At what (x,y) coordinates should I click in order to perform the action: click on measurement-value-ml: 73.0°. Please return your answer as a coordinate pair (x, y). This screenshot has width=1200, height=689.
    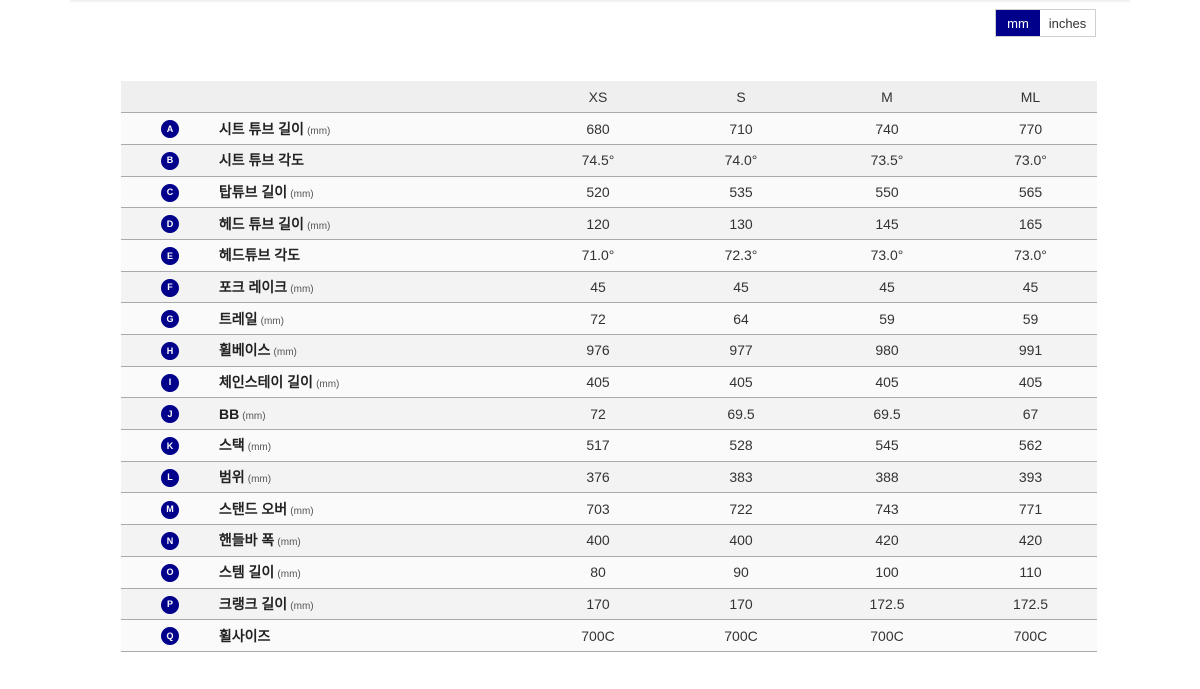
    Looking at the image, I should click on (1030, 255).